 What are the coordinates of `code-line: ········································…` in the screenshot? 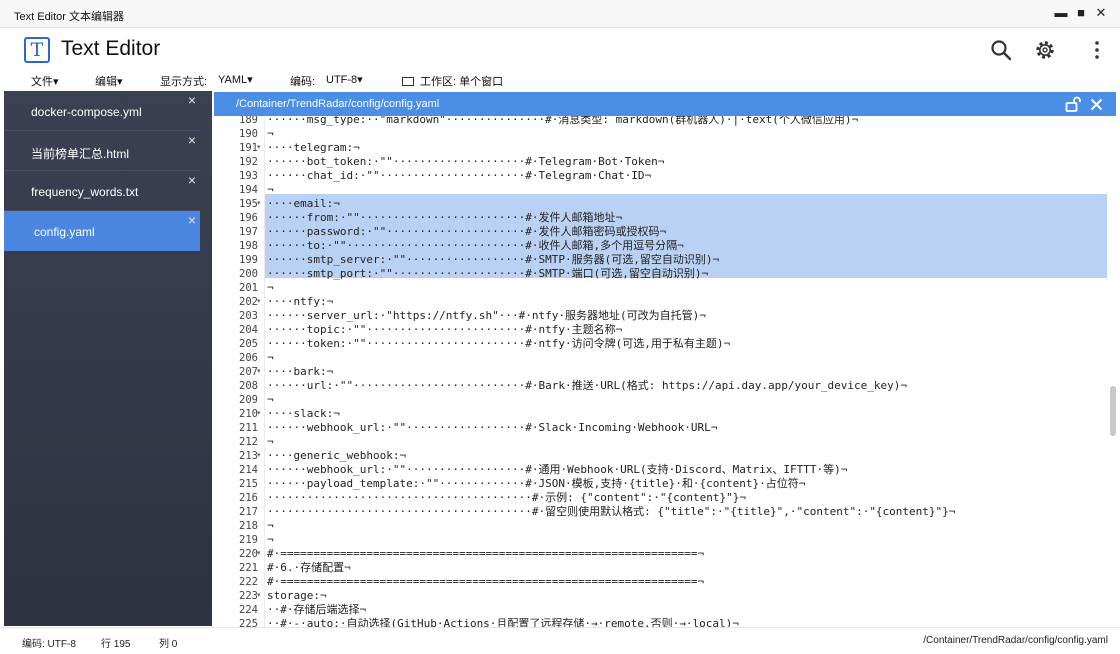 It's located at (506, 497).